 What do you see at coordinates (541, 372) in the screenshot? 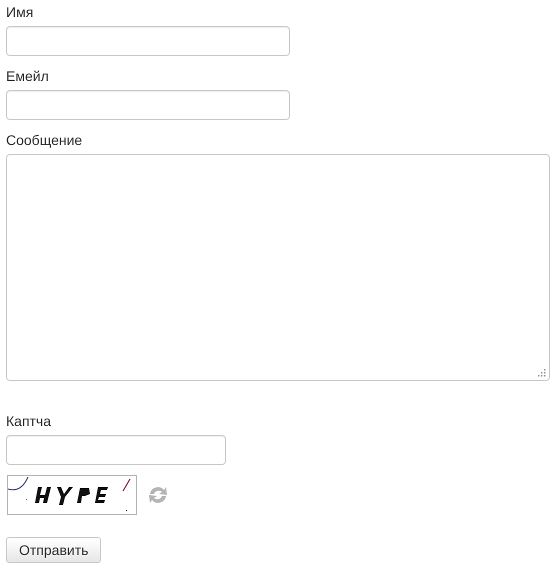
I see `resize-handle-icon` at bounding box center [541, 372].